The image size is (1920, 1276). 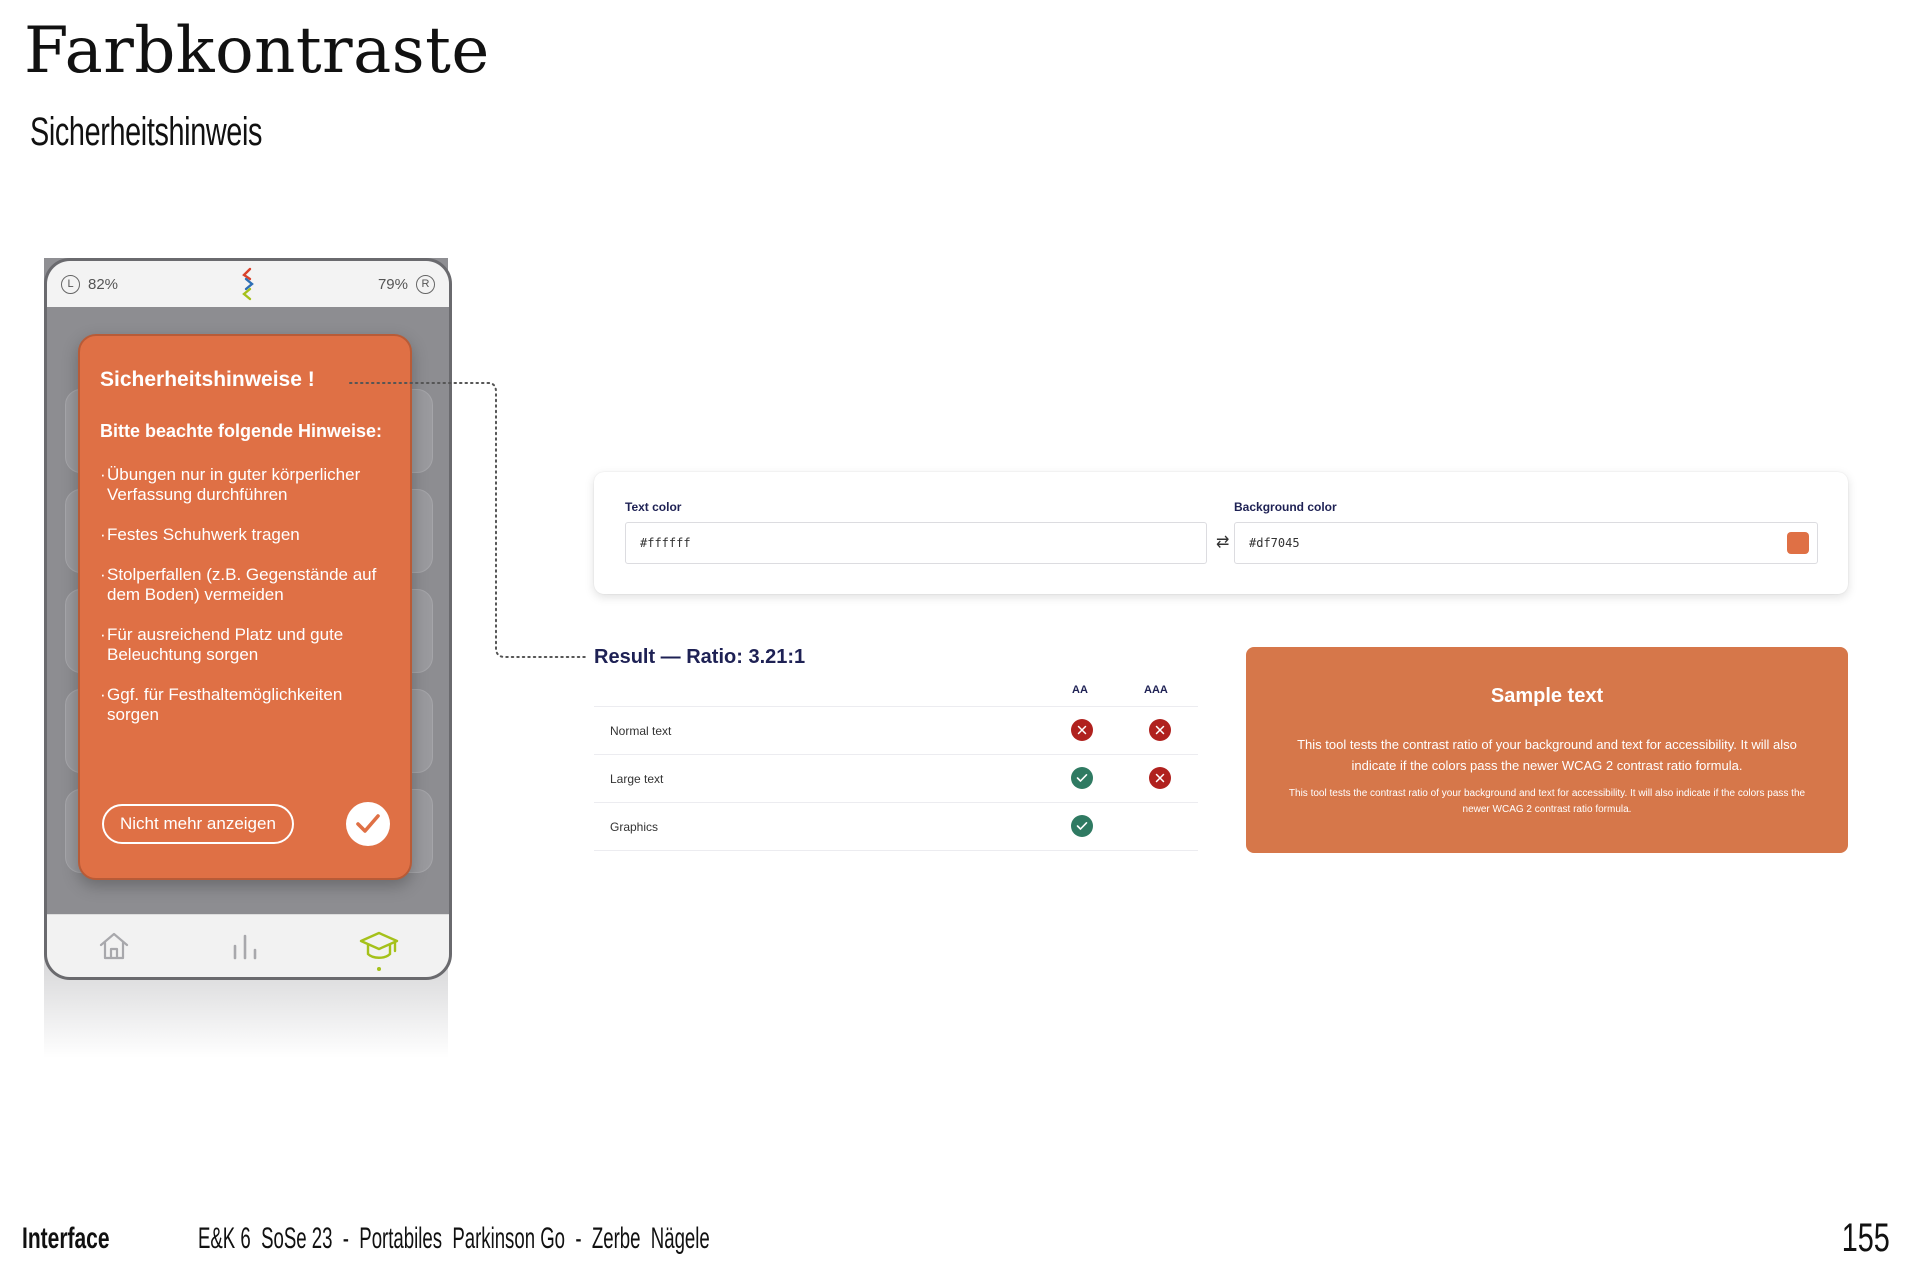 I want to click on list-item: Ggf. für Festhaltemöglichkeiten sorgen, so click(x=245, y=705).